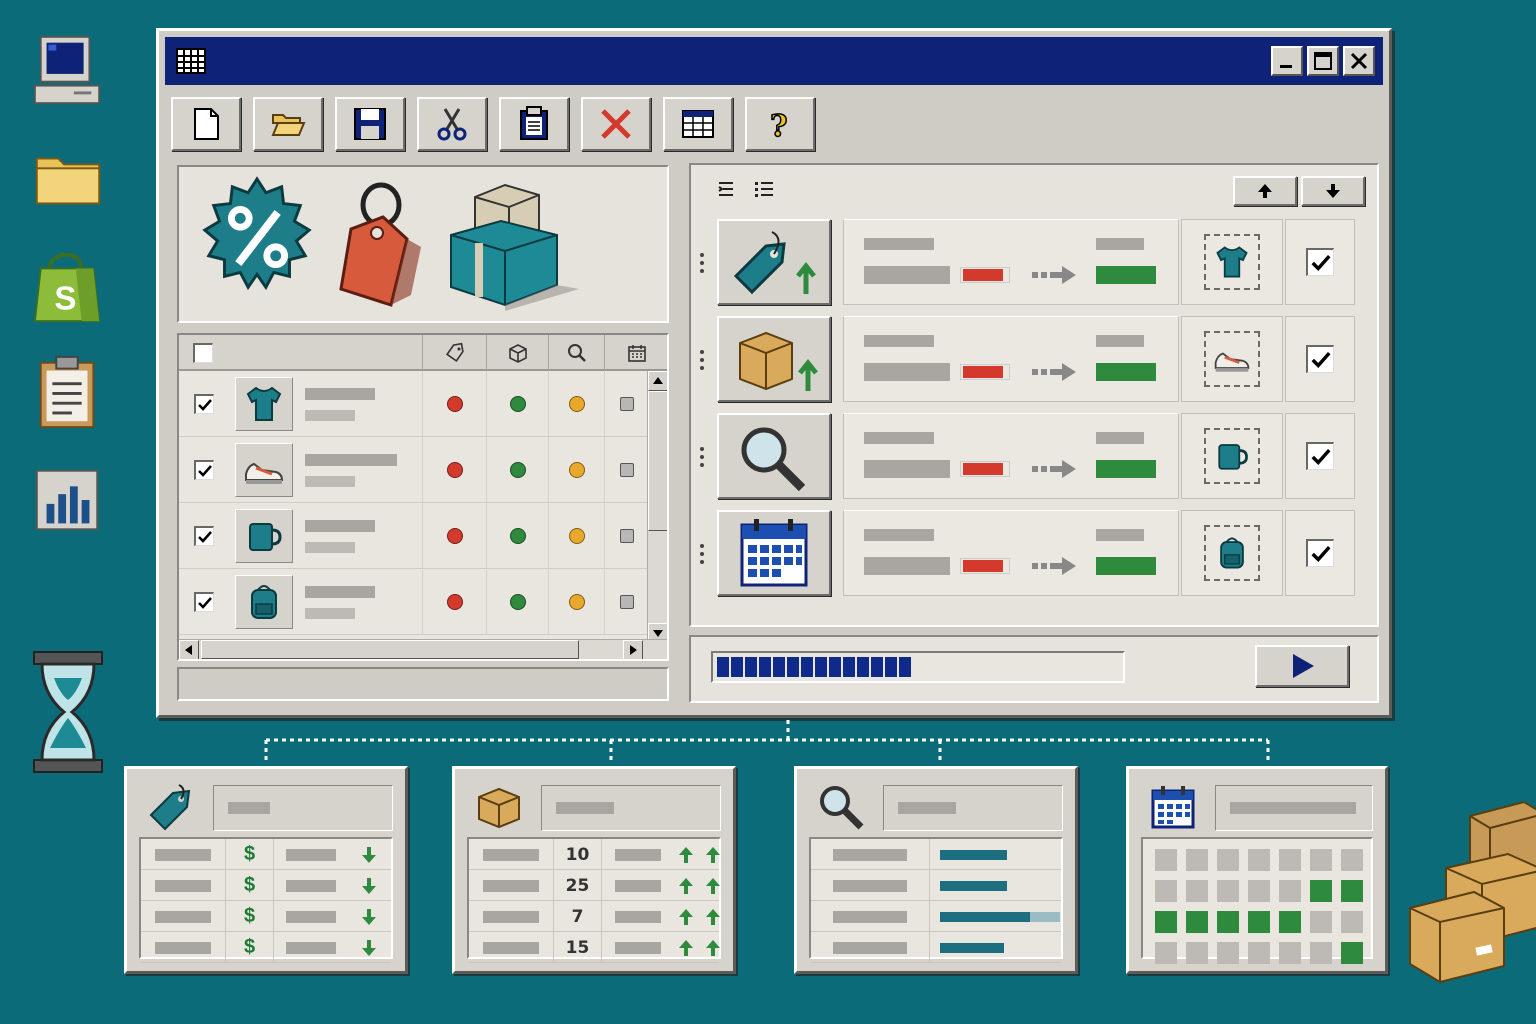 The height and width of the screenshot is (1024, 1536). What do you see at coordinates (189, 649) in the screenshot?
I see `scroll-left-button` at bounding box center [189, 649].